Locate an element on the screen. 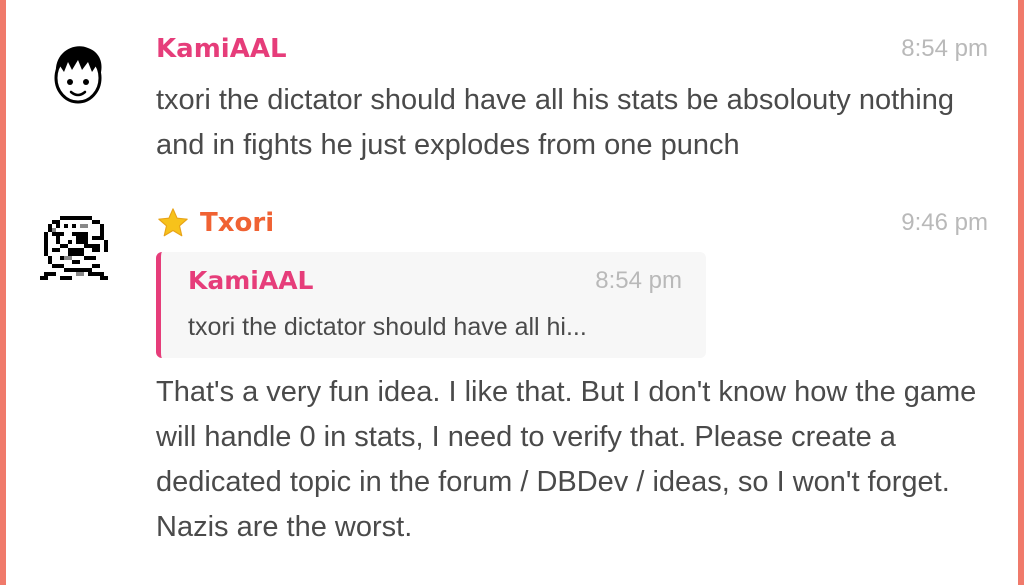 Image resolution: width=1024 pixels, height=585 pixels. star-icon is located at coordinates (173, 222).